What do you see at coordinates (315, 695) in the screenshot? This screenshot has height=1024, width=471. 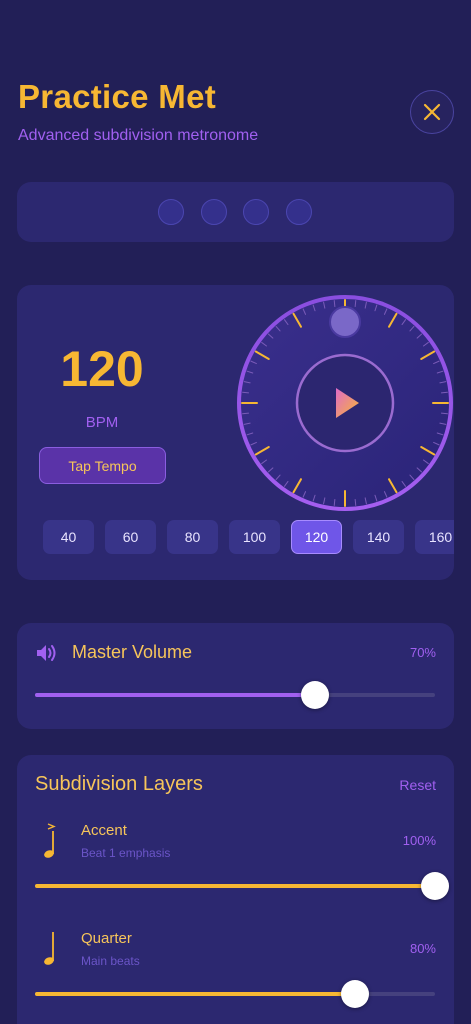 I see `master-volume-thumb` at bounding box center [315, 695].